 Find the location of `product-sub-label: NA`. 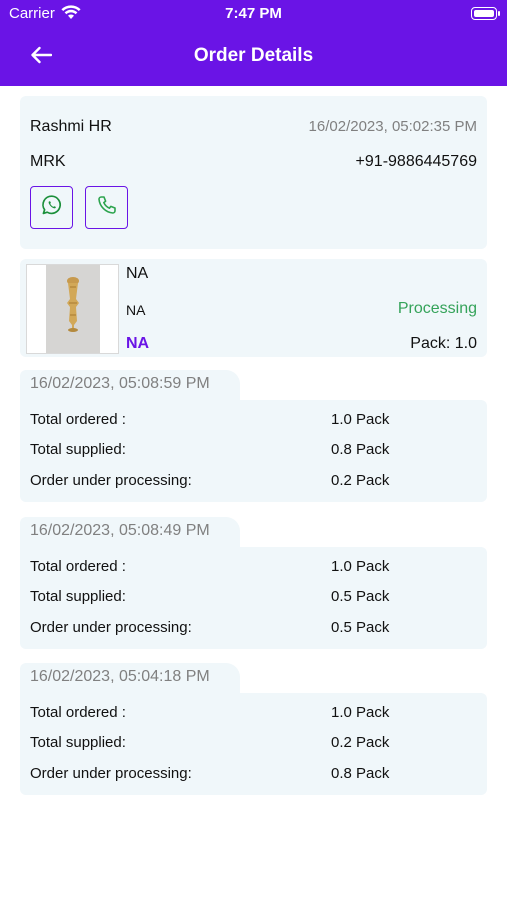

product-sub-label: NA is located at coordinates (136, 310).